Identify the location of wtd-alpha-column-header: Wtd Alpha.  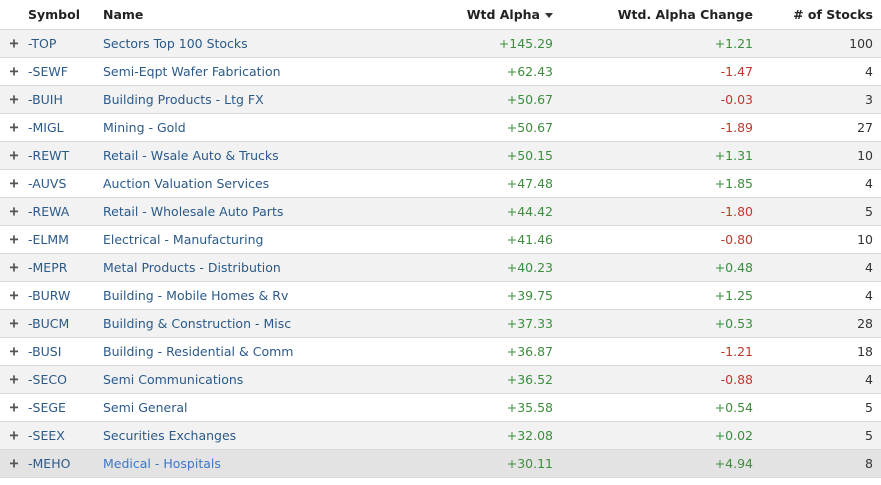
(478, 14).